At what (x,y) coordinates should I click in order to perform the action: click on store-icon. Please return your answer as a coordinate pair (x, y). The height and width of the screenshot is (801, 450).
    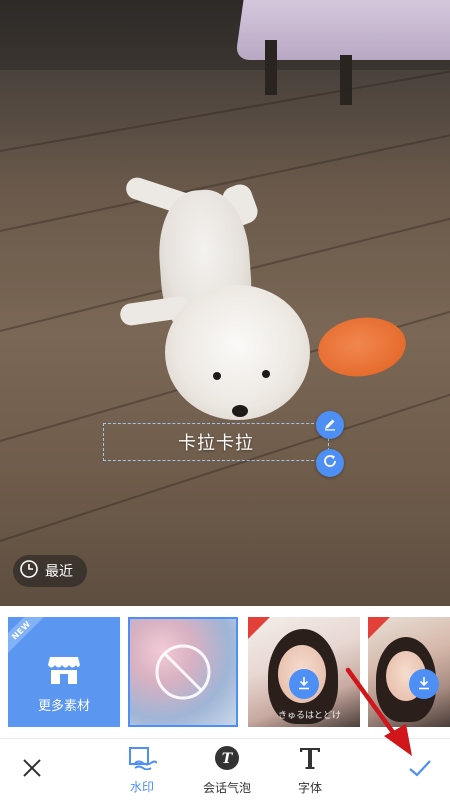
    Looking at the image, I should click on (64, 672).